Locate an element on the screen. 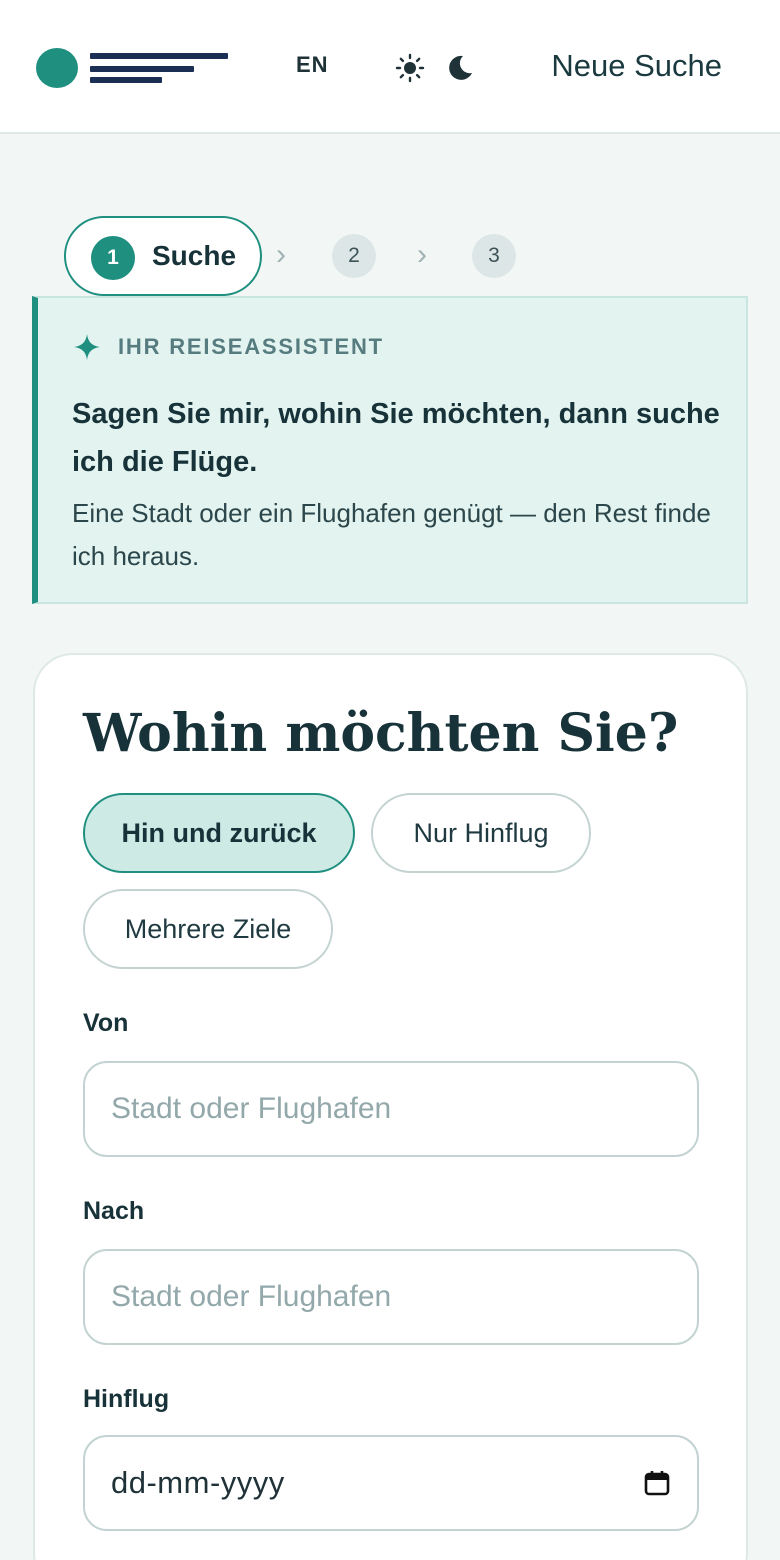 The height and width of the screenshot is (1560, 780). to-input is located at coordinates (391, 1297).